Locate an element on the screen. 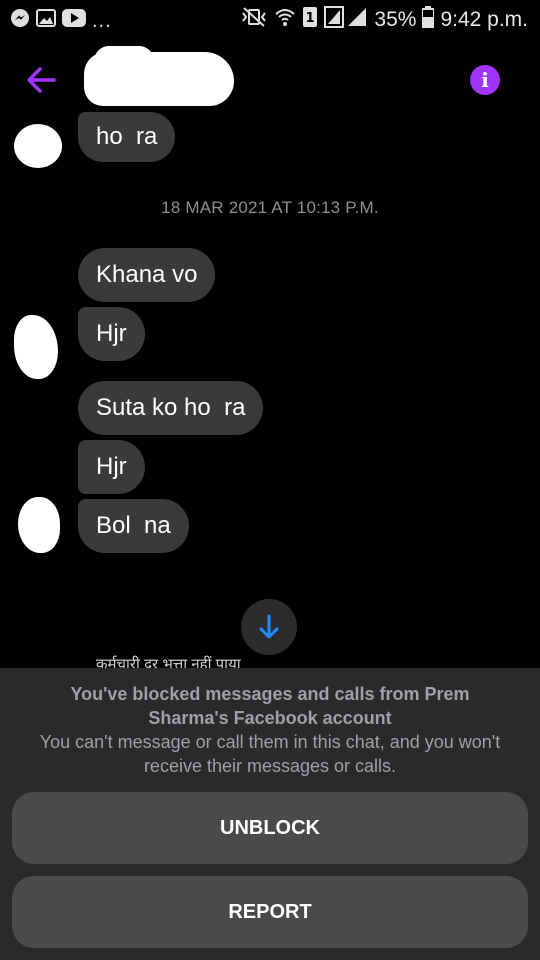 Image resolution: width=540 pixels, height=960 pixels. chat-header: i is located at coordinates (270, 79).